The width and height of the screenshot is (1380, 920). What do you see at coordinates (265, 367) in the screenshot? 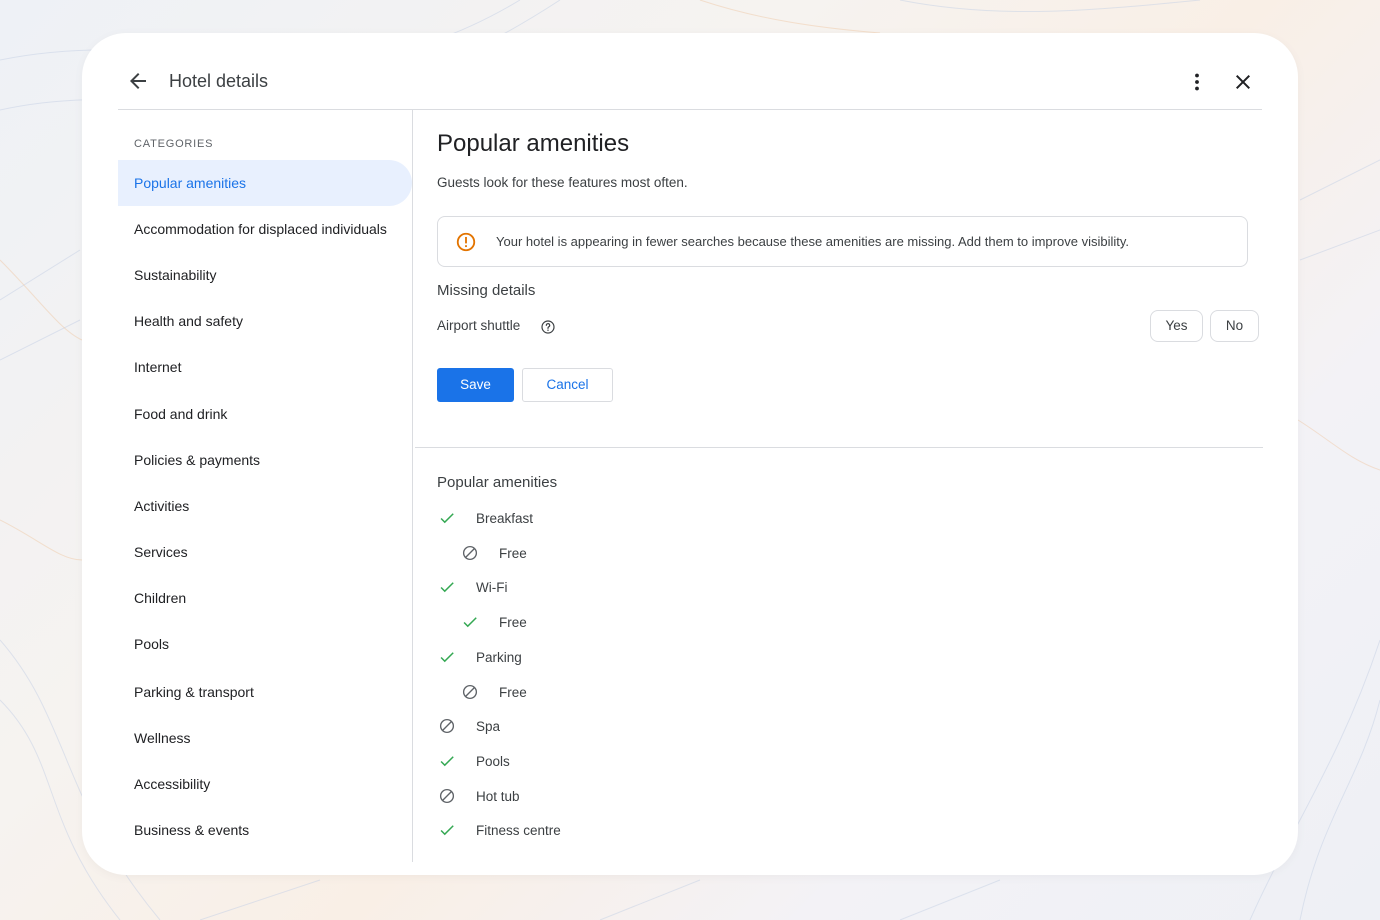
I see `sidebar-item-internet: Internet` at bounding box center [265, 367].